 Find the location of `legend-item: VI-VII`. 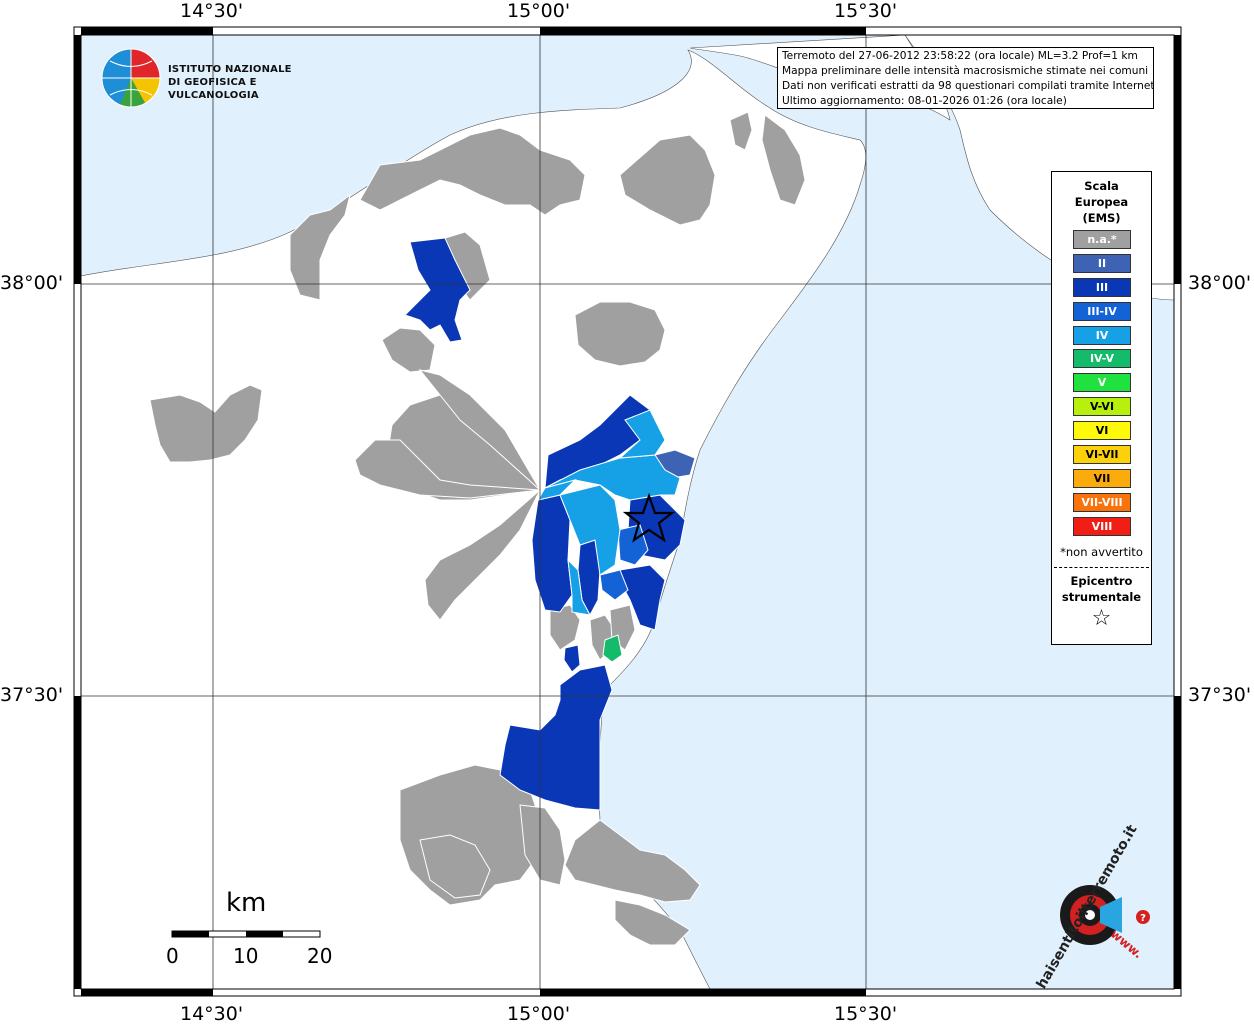

legend-item: VI-VII is located at coordinates (1102, 455).